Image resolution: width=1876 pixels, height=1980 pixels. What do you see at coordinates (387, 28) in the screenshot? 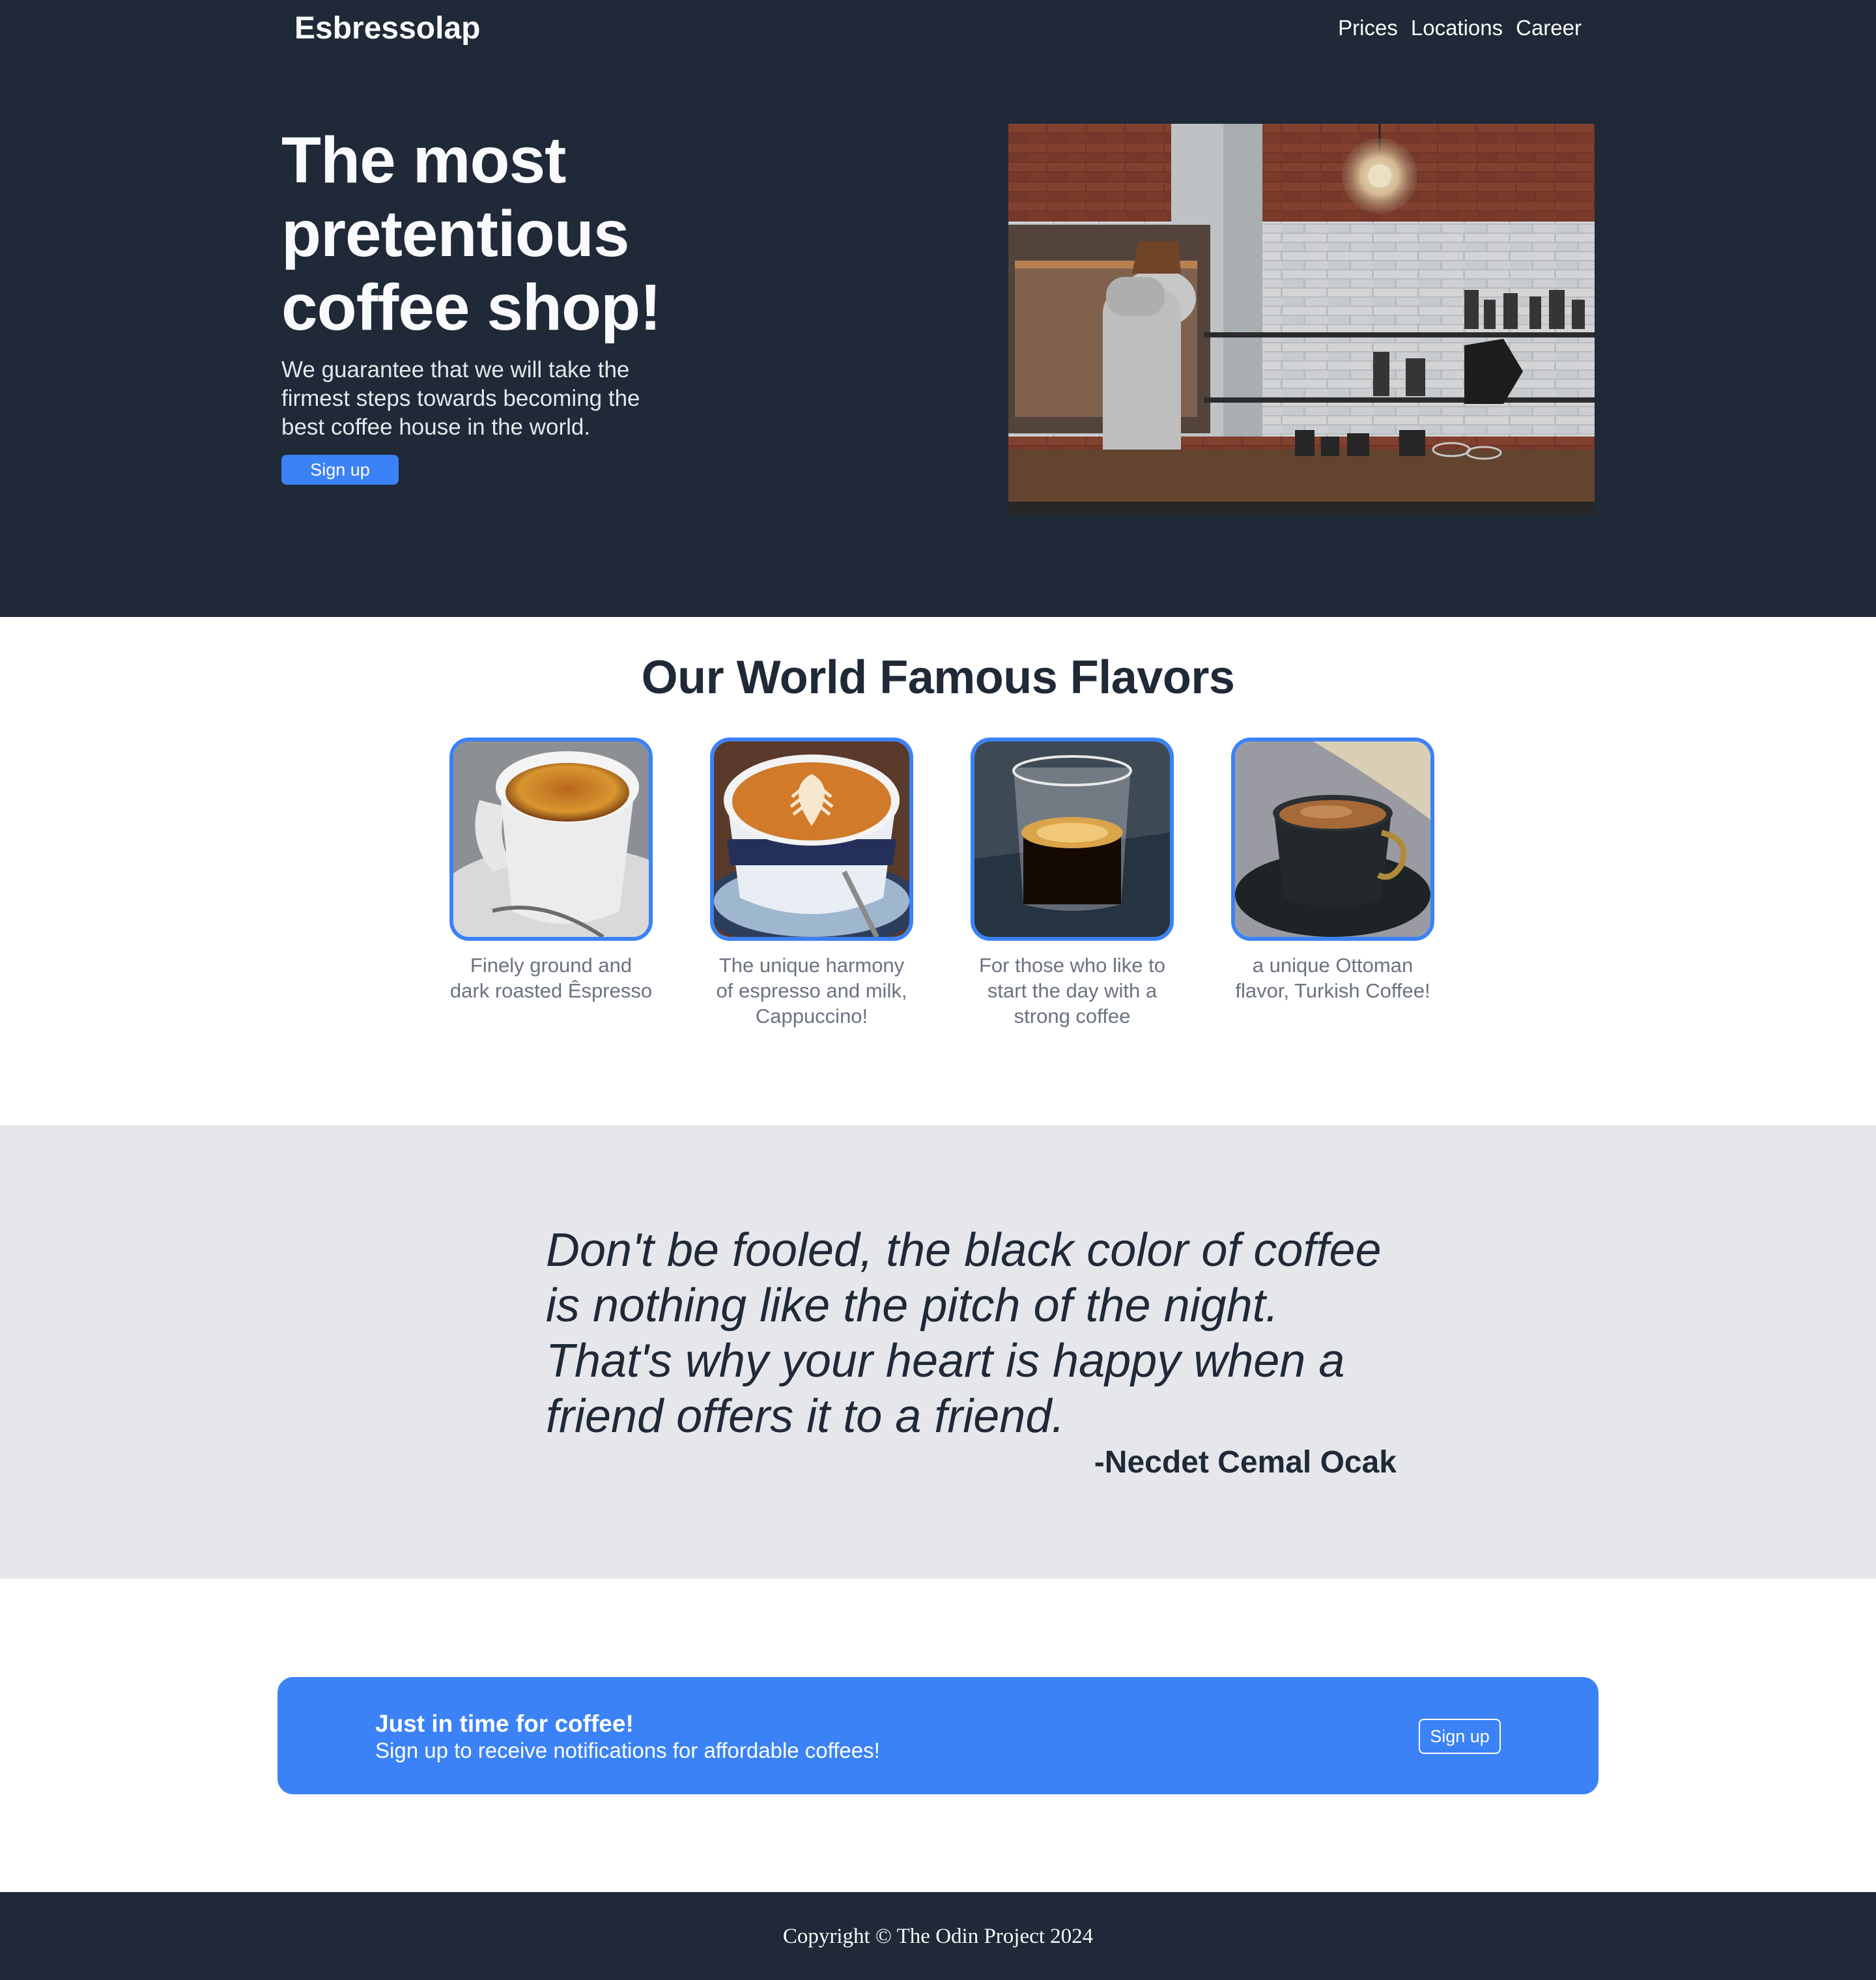
I see `brand-logo: Esbressolap` at bounding box center [387, 28].